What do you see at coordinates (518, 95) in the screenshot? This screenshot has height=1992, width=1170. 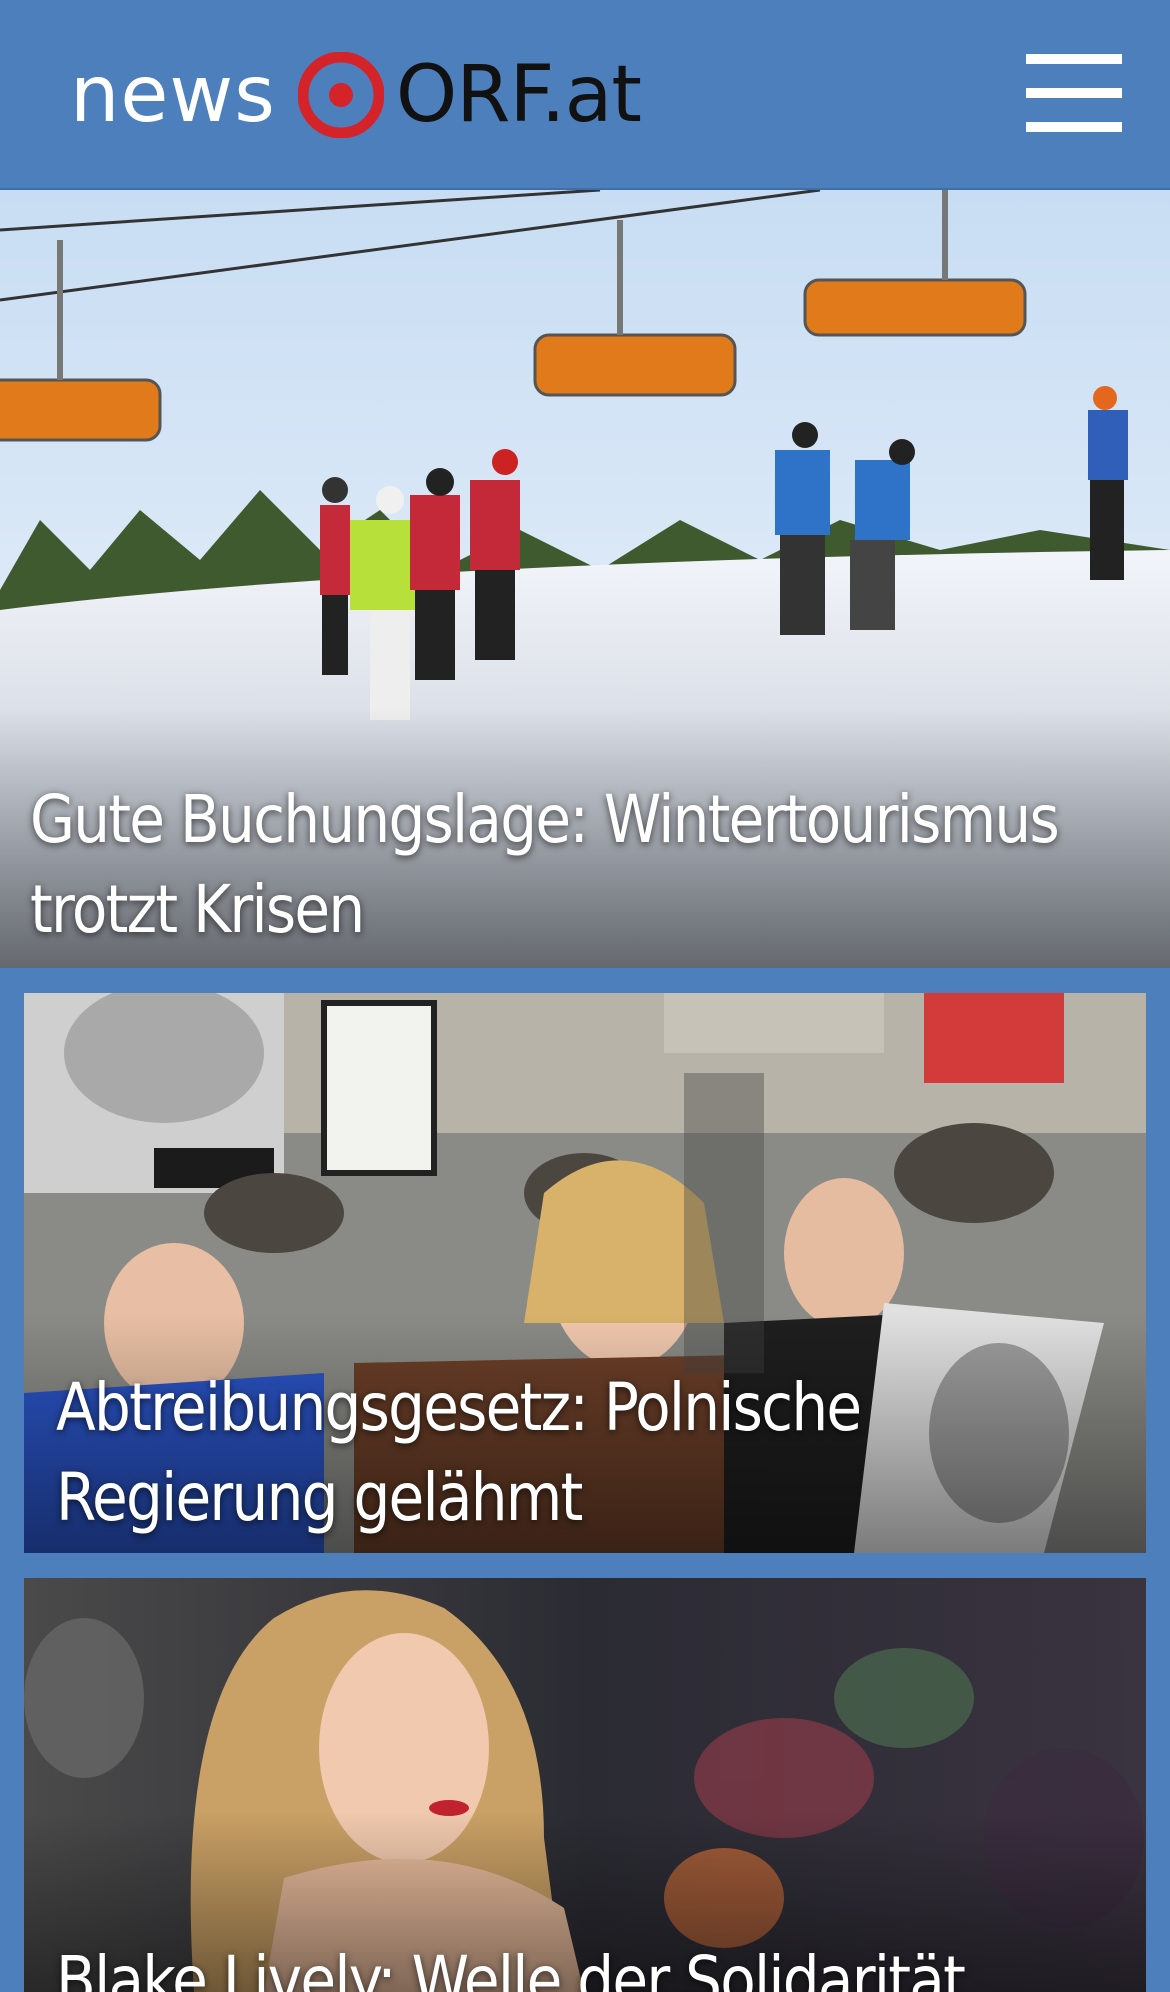 I see `logo-orf-text: ORF.at` at bounding box center [518, 95].